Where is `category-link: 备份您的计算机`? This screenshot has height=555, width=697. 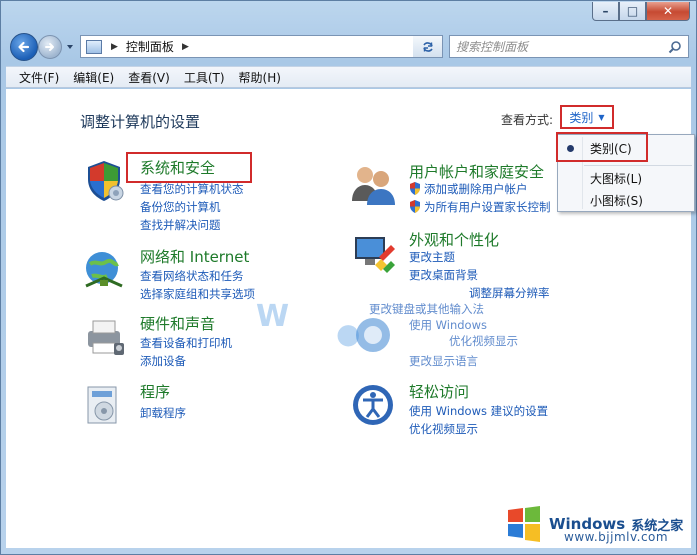 category-link: 备份您的计算机 is located at coordinates (180, 207).